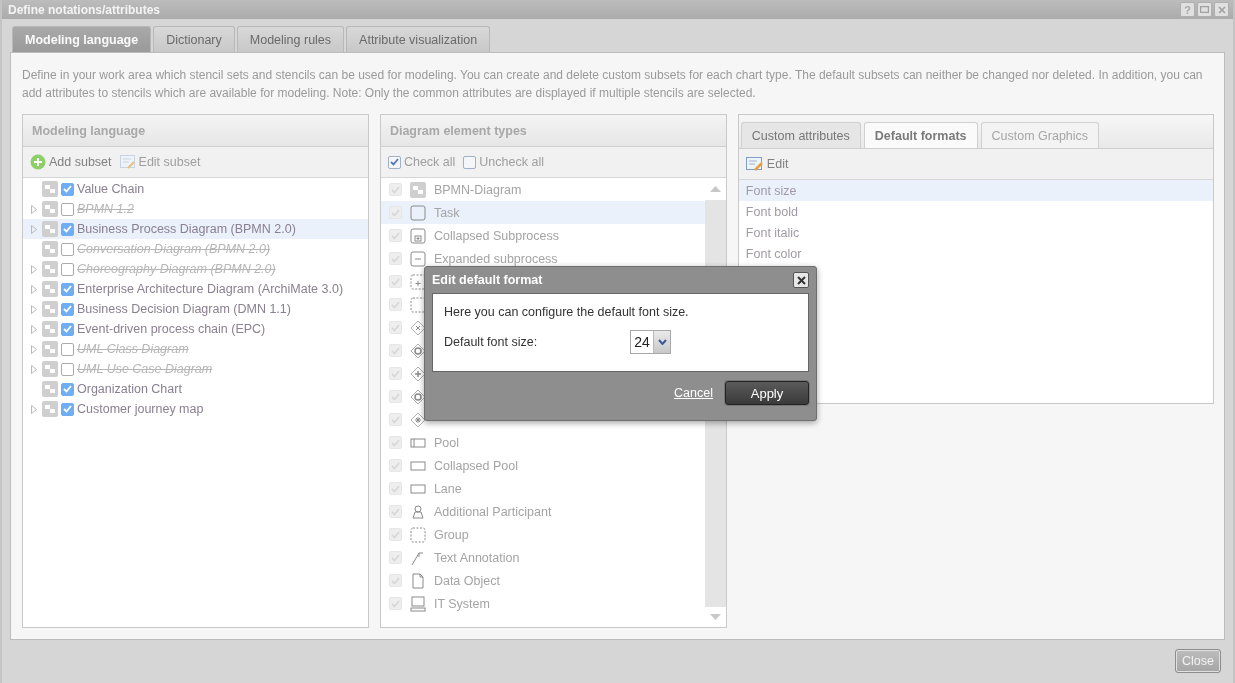 The height and width of the screenshot is (683, 1235). Describe the element at coordinates (477, 189) in the screenshot. I see `element-type: BPMN-Diagram` at that location.